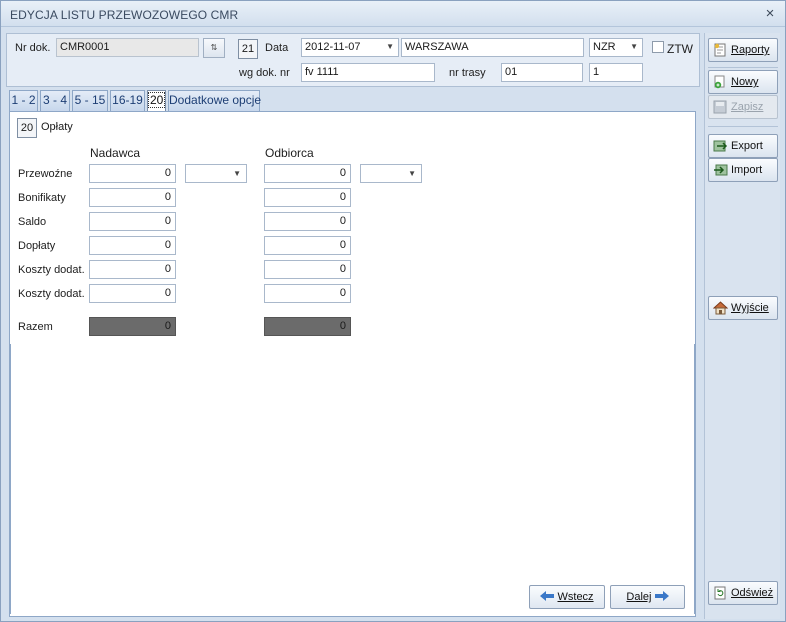 This screenshot has width=786, height=622. Describe the element at coordinates (719, 82) in the screenshot. I see `new-document-icon` at that location.